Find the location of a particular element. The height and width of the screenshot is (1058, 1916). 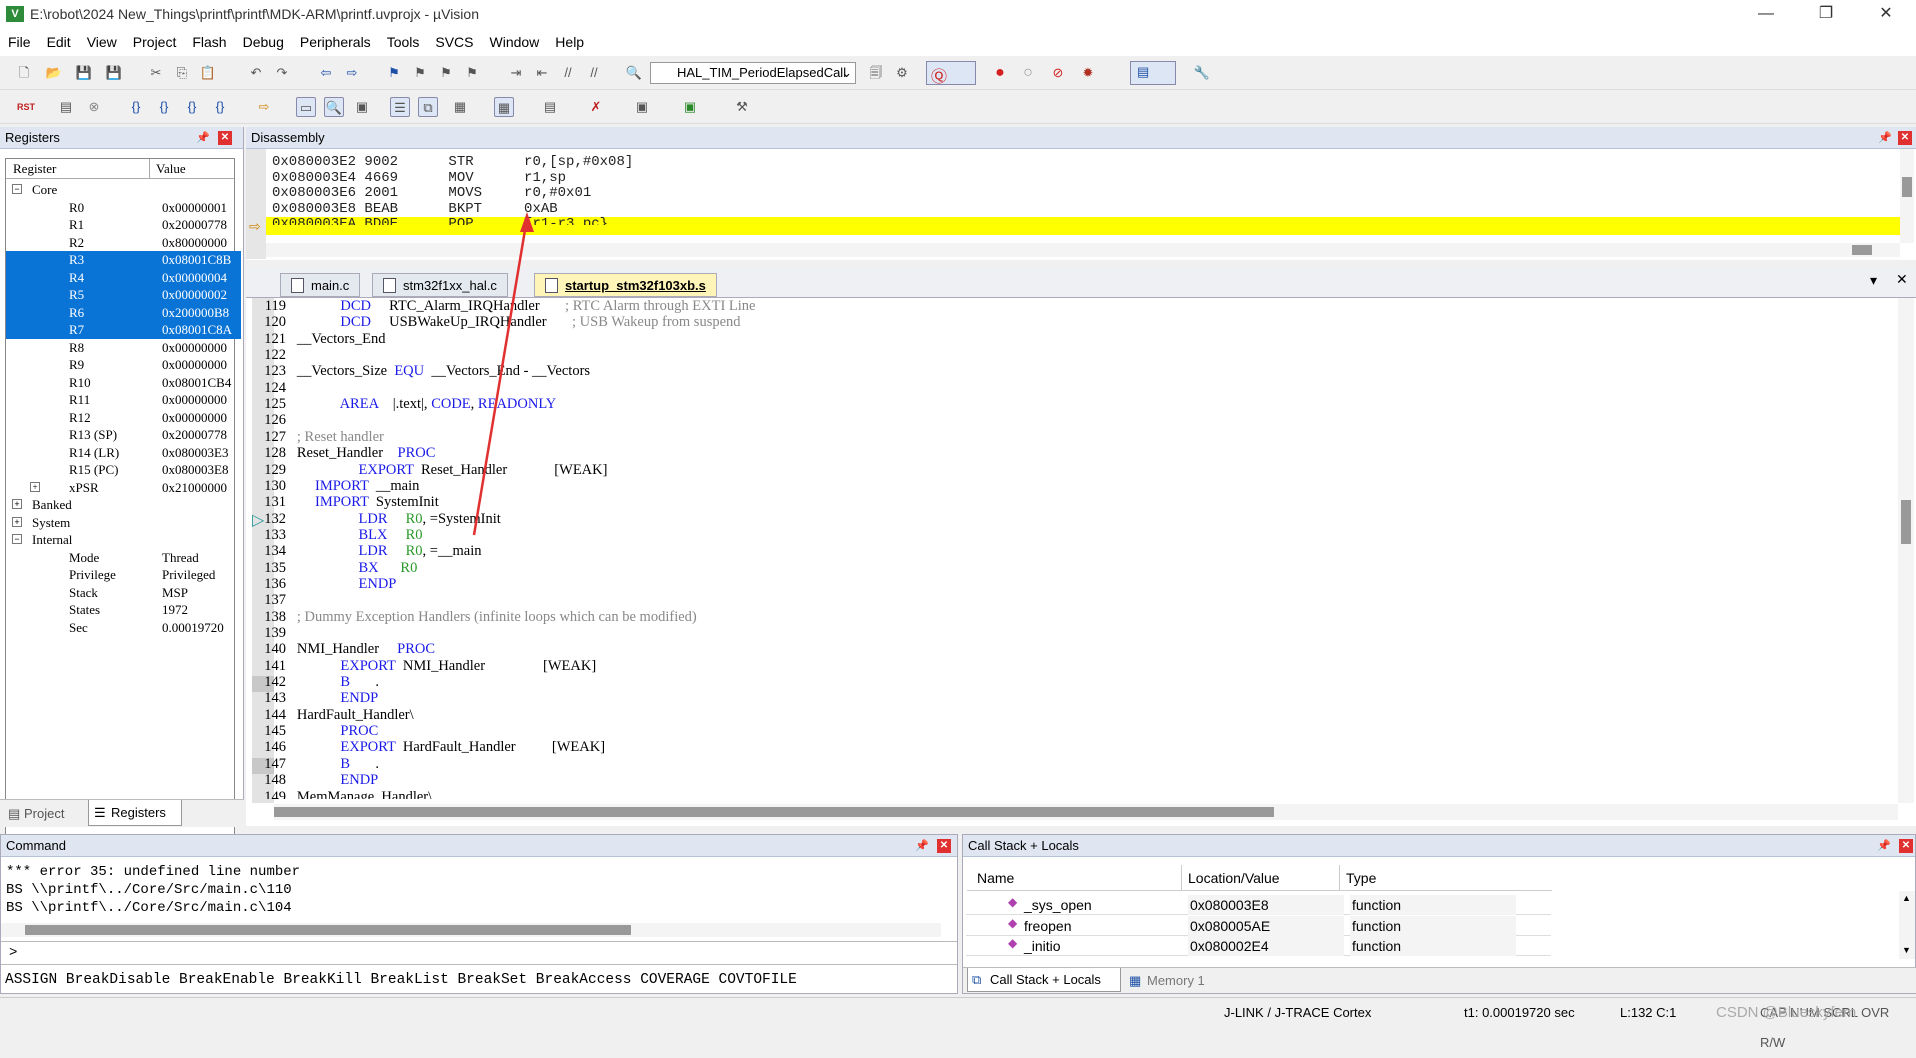

callstack-row: ◆ _initio 0x080002E4 function is located at coordinates (1258, 946).